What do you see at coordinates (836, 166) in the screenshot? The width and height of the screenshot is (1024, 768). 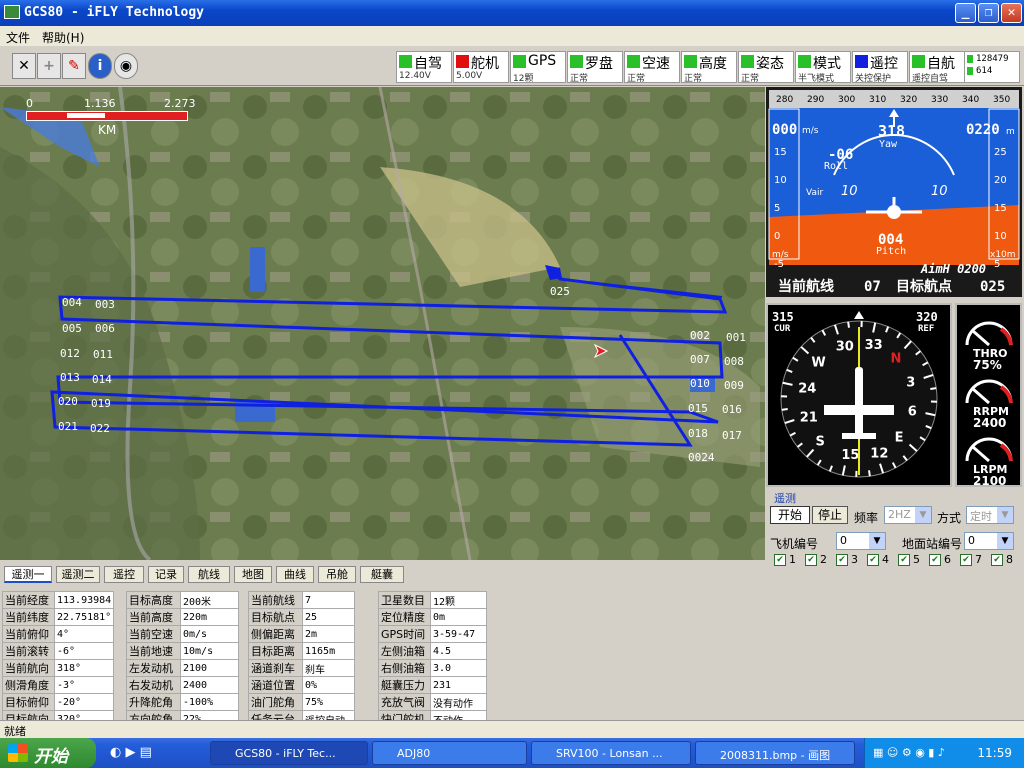 I see `roll-label: Roll` at bounding box center [836, 166].